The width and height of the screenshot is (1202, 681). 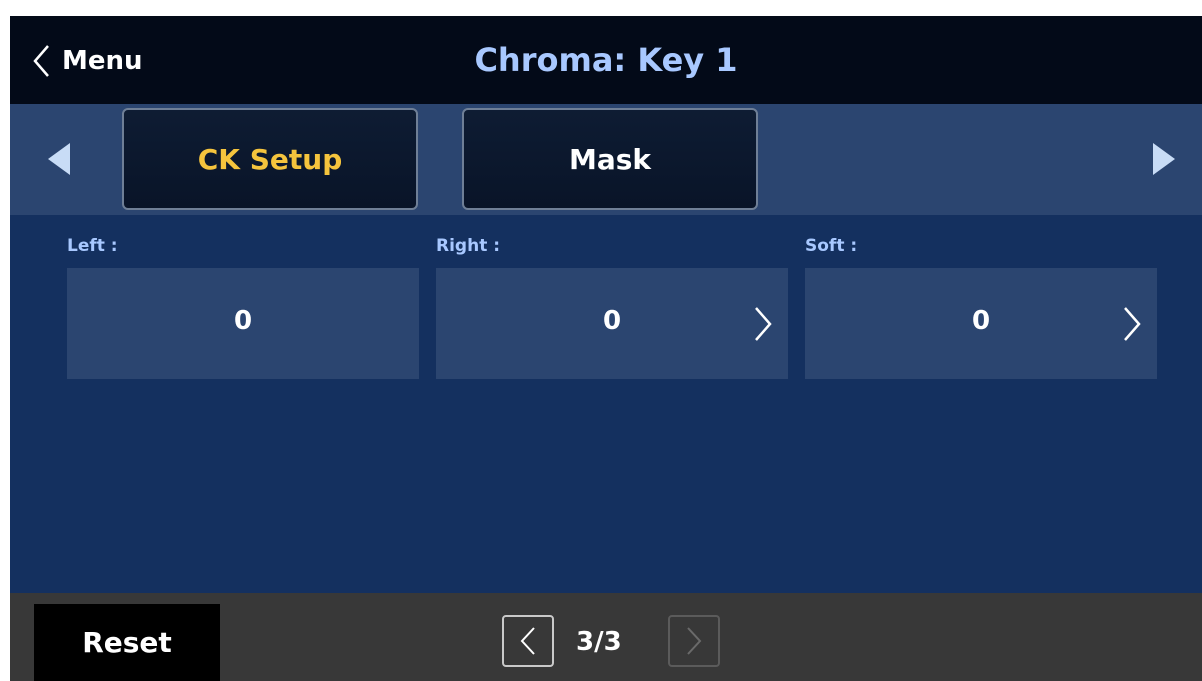 What do you see at coordinates (612, 321) in the screenshot?
I see `right-field-value: 0` at bounding box center [612, 321].